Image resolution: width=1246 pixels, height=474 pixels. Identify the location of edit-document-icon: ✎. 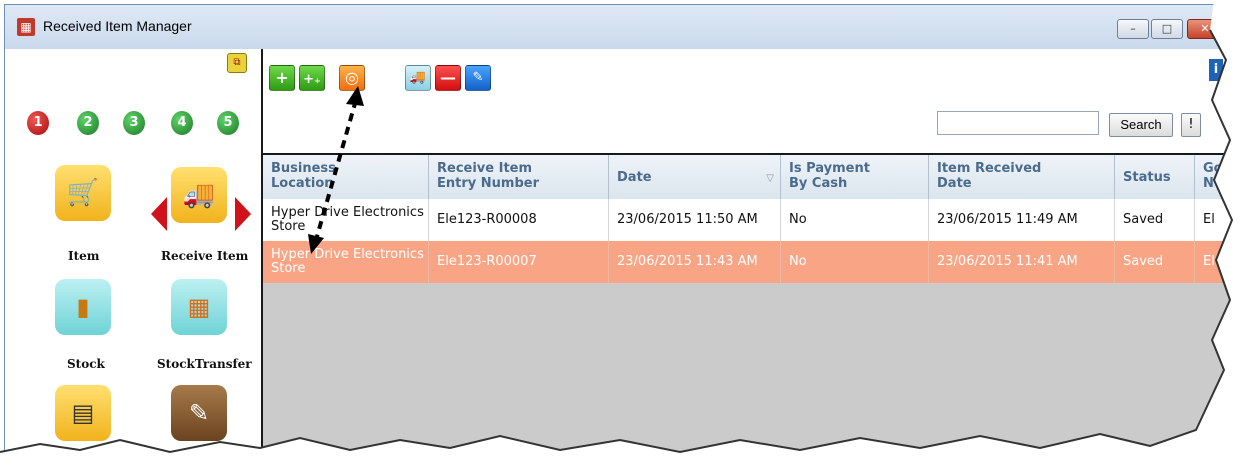
(199, 413).